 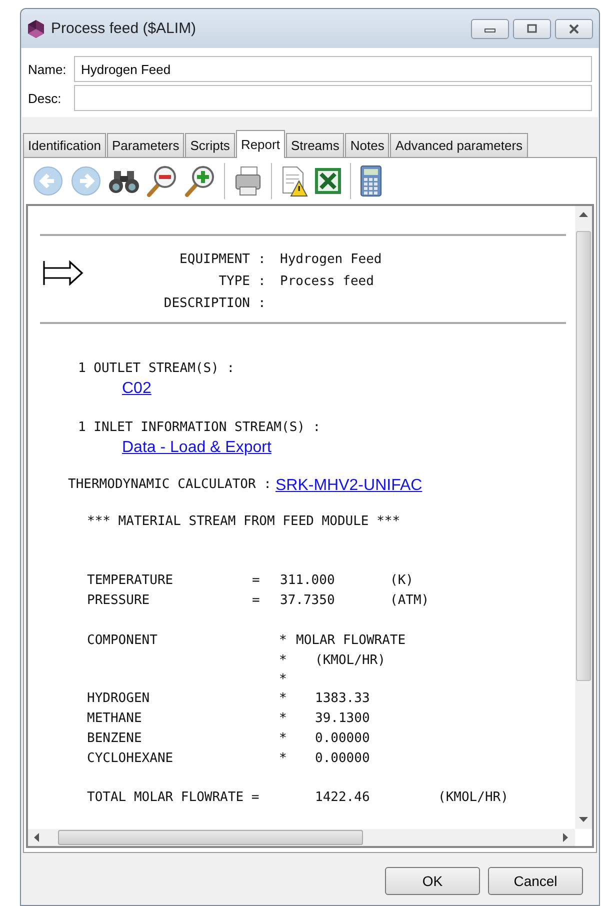 What do you see at coordinates (367, 145) in the screenshot?
I see `tab: Notes` at bounding box center [367, 145].